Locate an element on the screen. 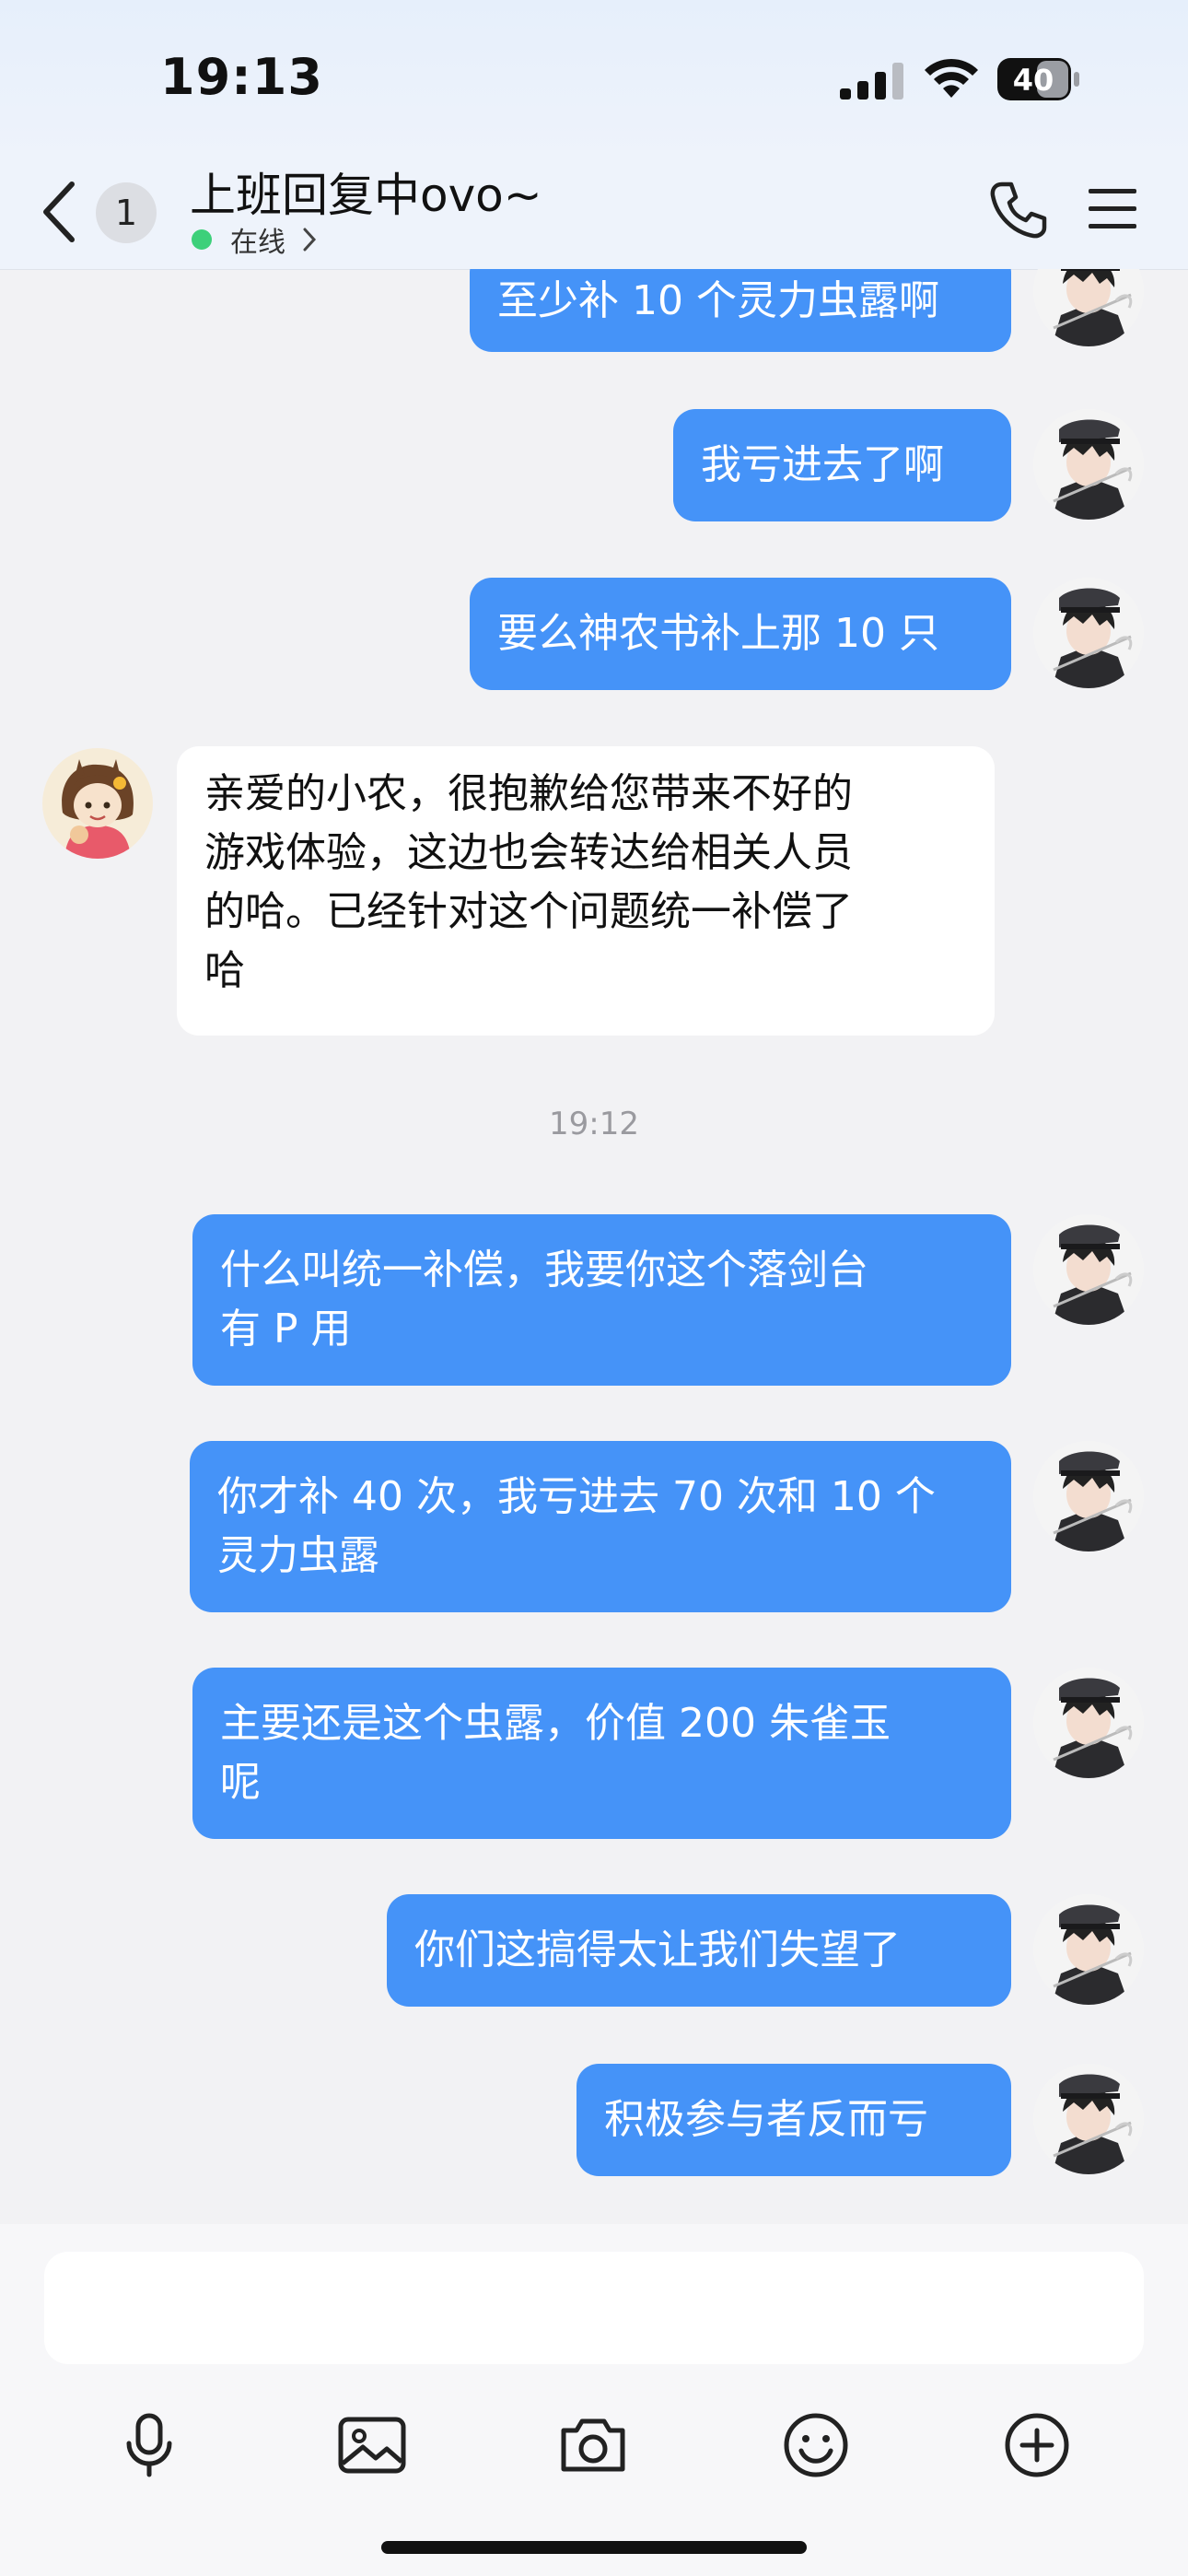 This screenshot has width=1188, height=2576. menu-icon is located at coordinates (1112, 209).